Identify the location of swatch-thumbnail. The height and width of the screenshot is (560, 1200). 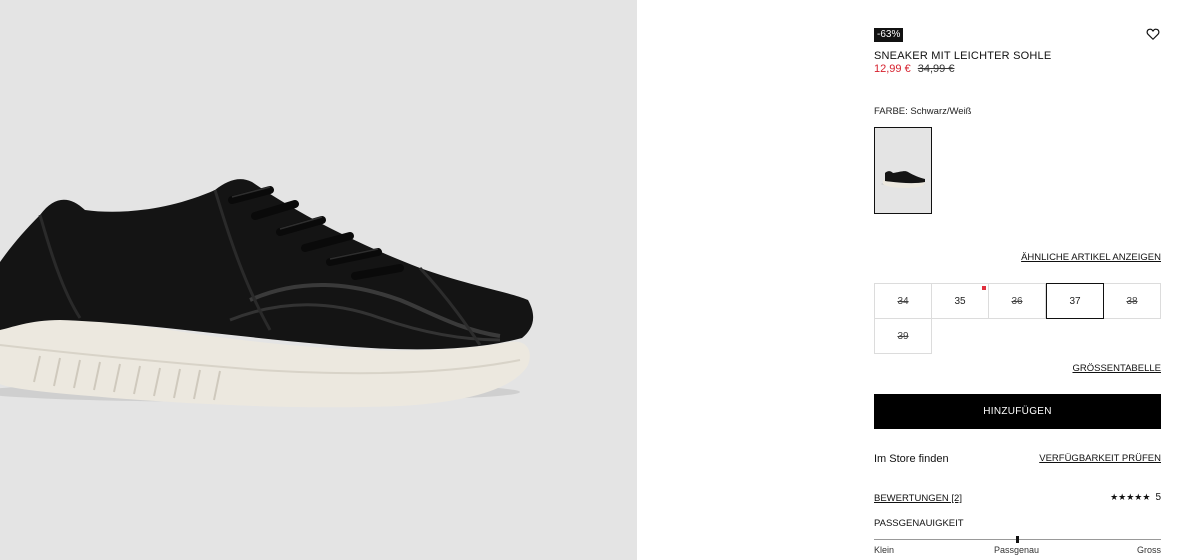
(903, 179).